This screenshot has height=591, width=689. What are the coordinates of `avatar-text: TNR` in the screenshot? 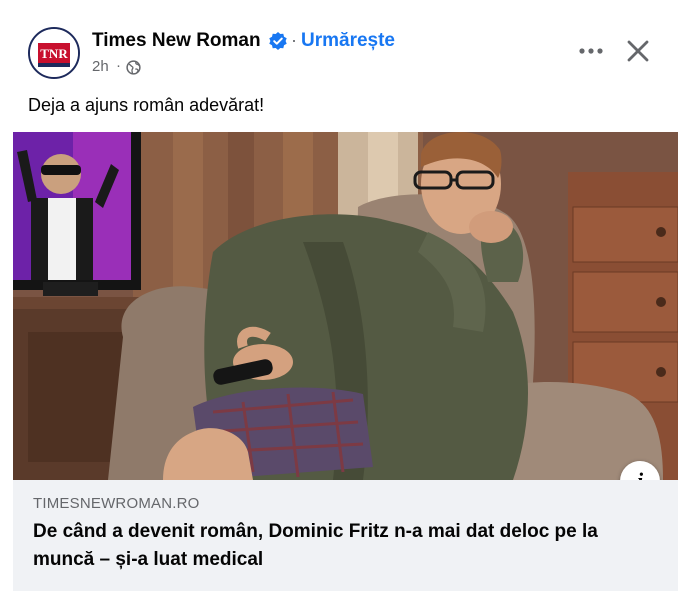 It's located at (54, 53).